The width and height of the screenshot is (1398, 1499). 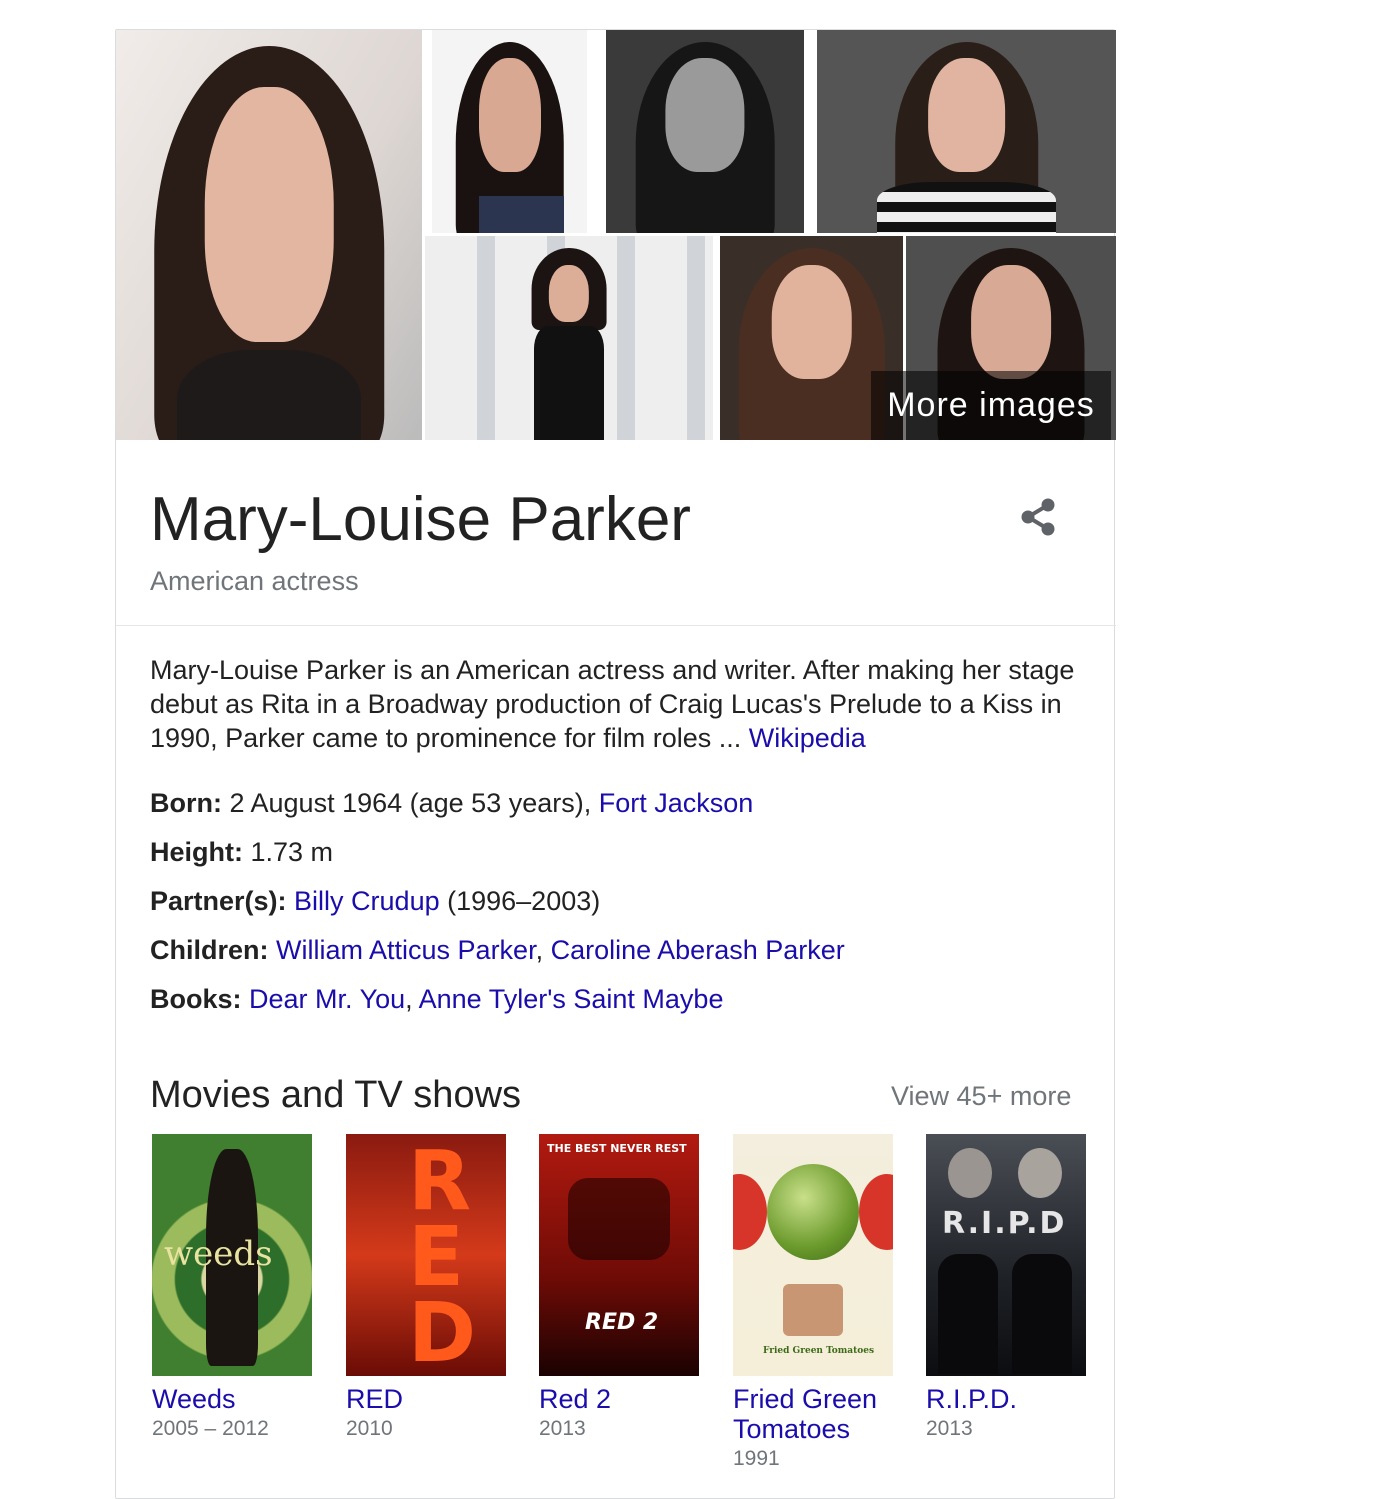 What do you see at coordinates (619, 1399) in the screenshot?
I see `movie-title: Red 2` at bounding box center [619, 1399].